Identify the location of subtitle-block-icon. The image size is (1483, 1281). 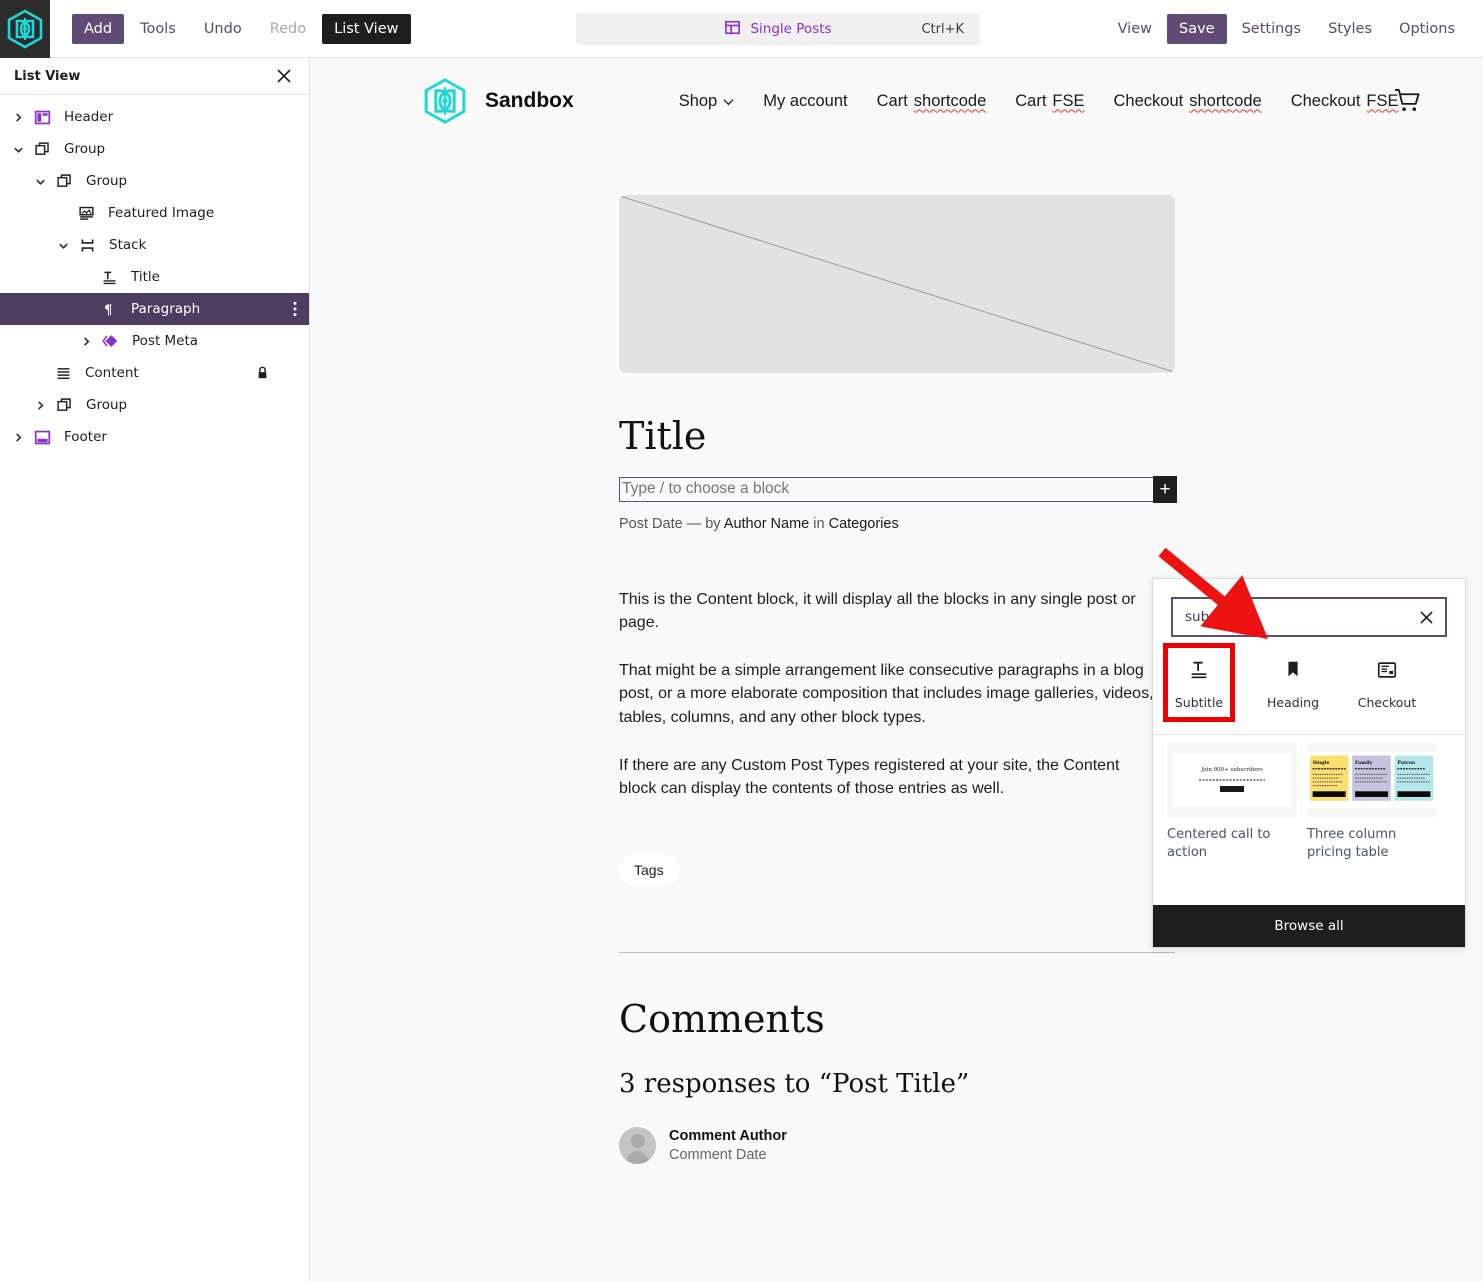
(1199, 672).